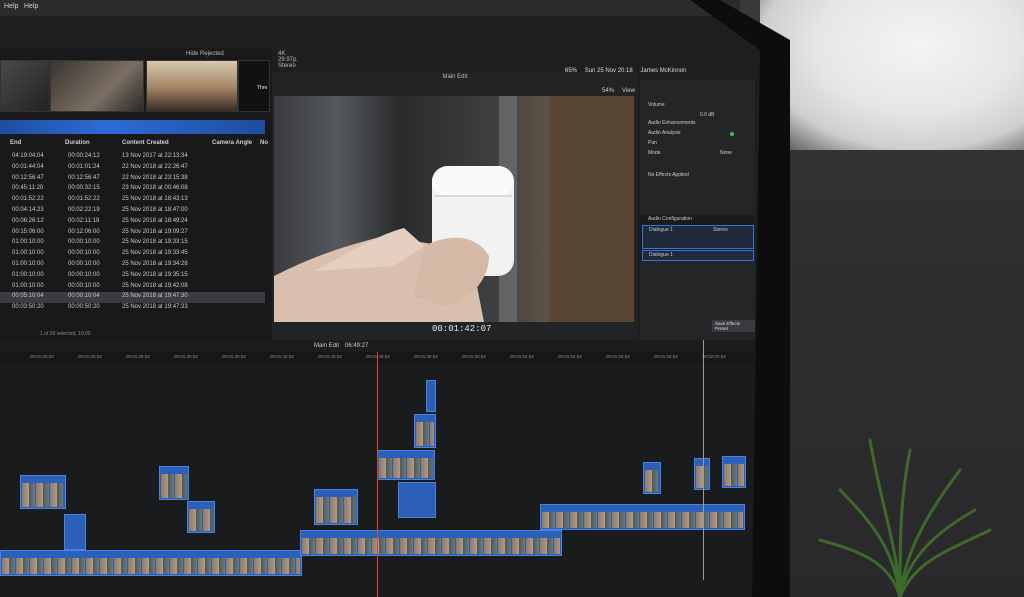 The height and width of the screenshot is (597, 1024). What do you see at coordinates (726, 153) in the screenshot?
I see `mode-value: None` at bounding box center [726, 153].